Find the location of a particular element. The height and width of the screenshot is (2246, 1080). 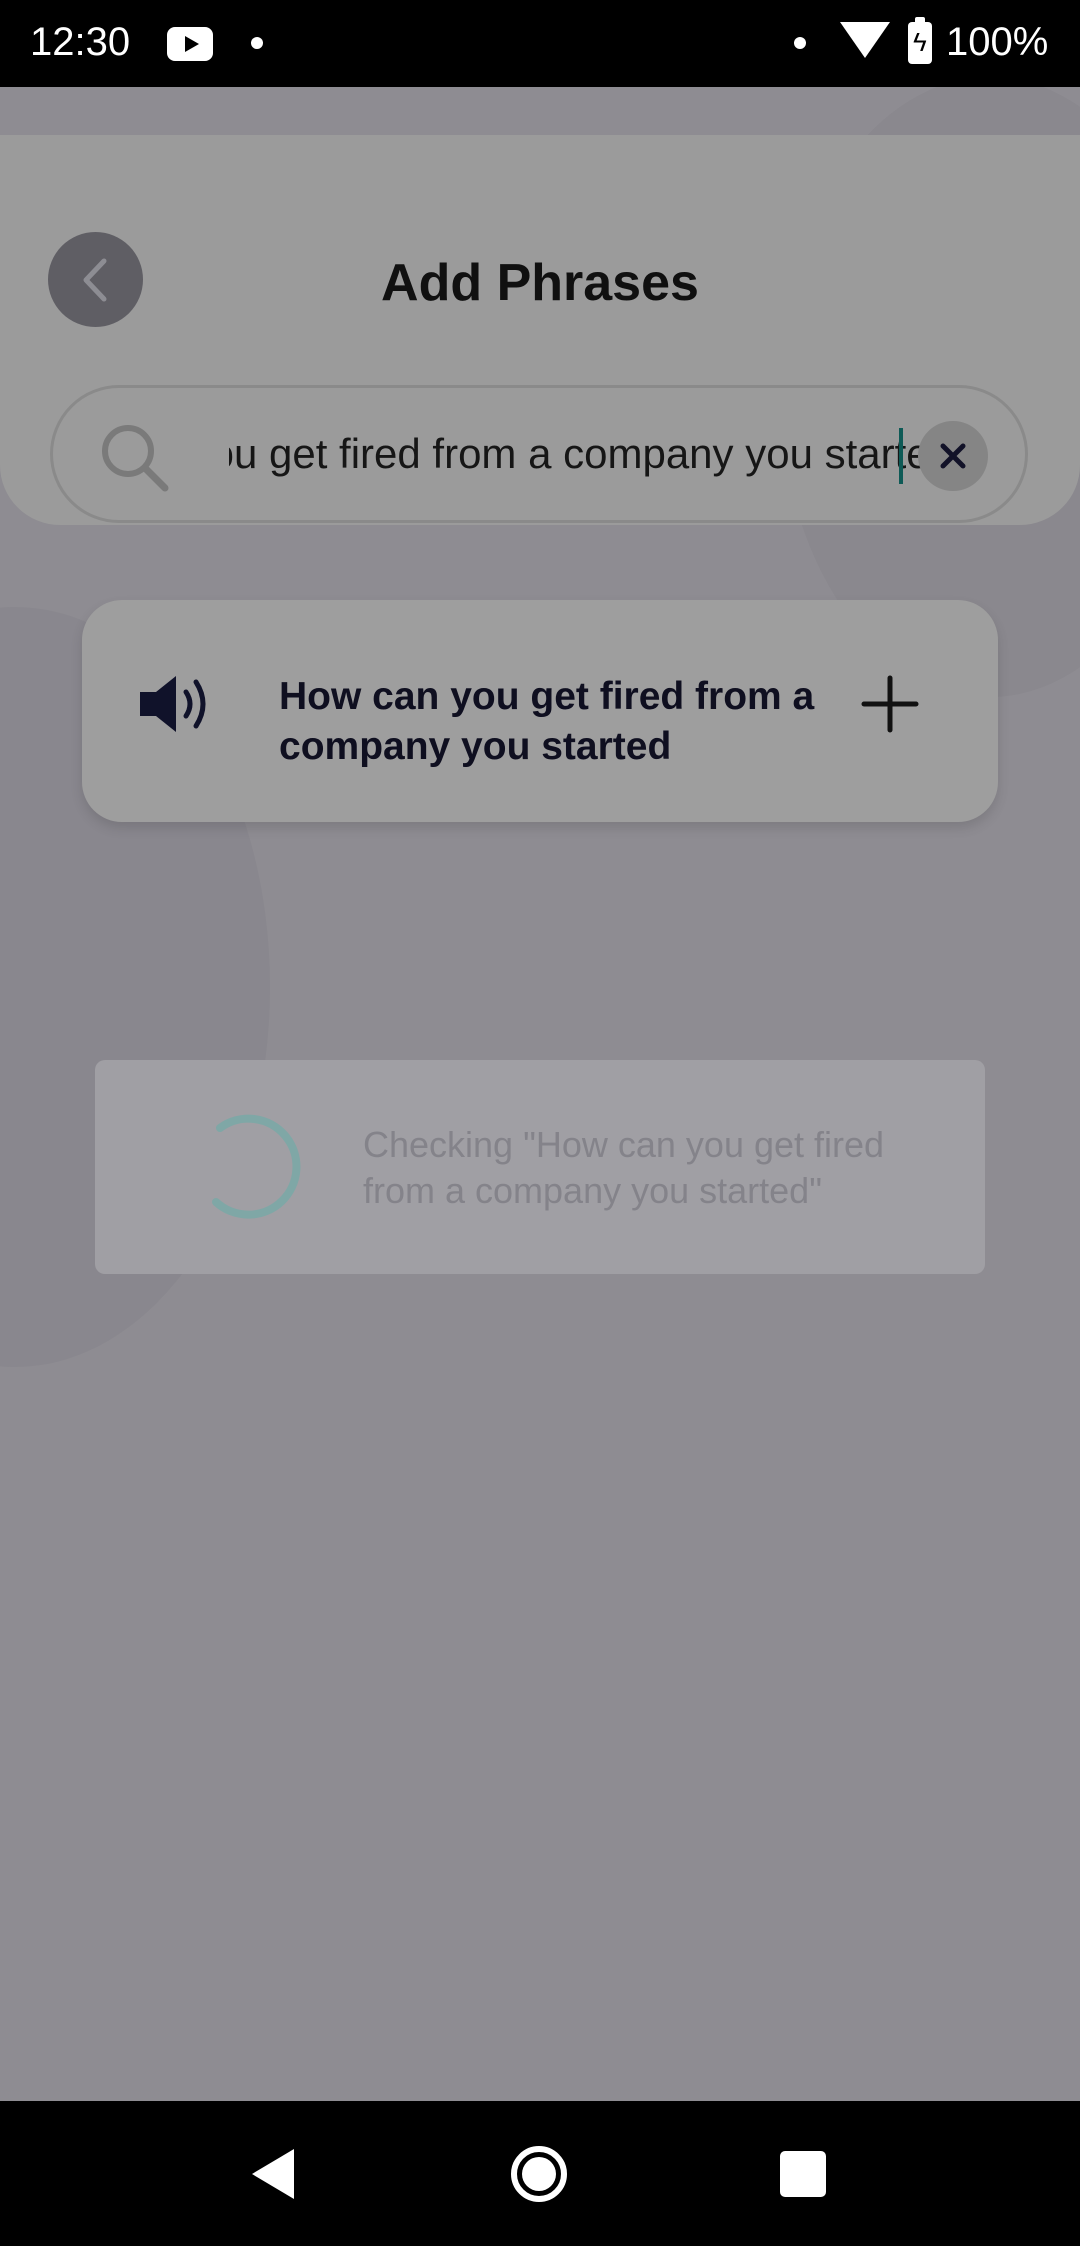

play-audio-button is located at coordinates (178, 706).